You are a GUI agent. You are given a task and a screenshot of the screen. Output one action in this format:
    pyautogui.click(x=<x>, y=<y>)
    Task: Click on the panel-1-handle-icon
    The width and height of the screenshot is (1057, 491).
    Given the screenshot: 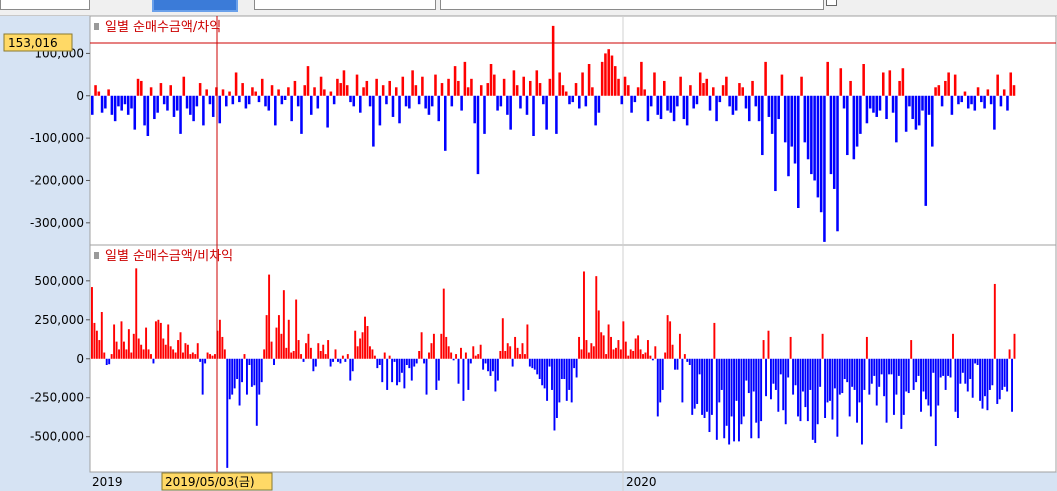 What is the action you would take?
    pyautogui.click(x=96, y=26)
    